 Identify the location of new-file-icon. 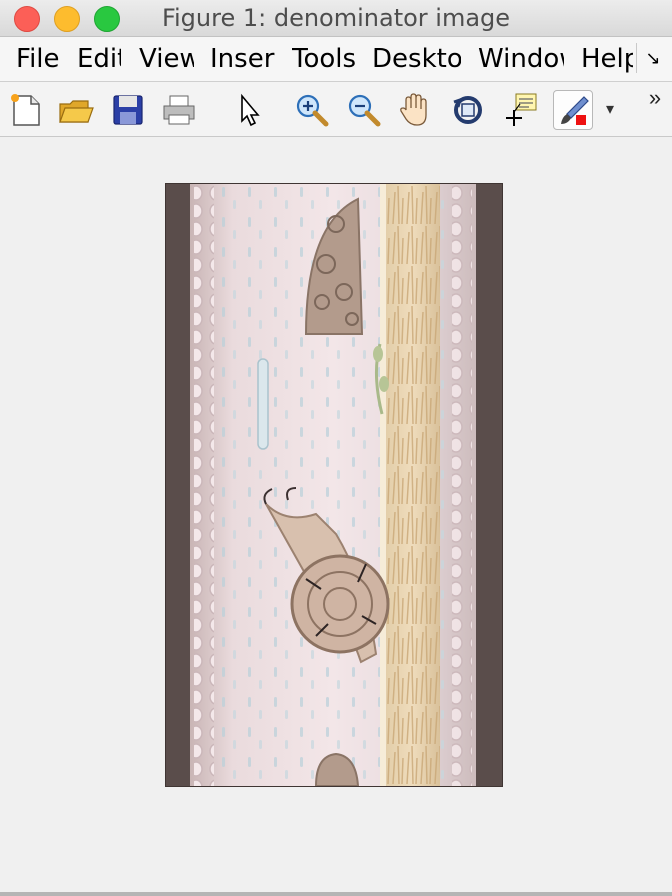
(25, 110).